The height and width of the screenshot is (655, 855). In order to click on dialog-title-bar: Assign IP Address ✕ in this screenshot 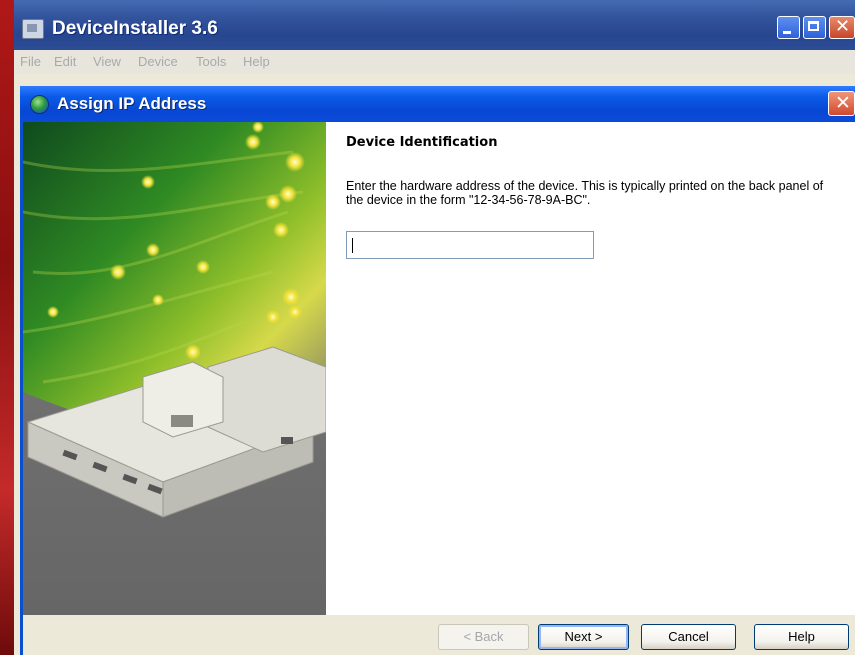, I will do `click(437, 104)`.